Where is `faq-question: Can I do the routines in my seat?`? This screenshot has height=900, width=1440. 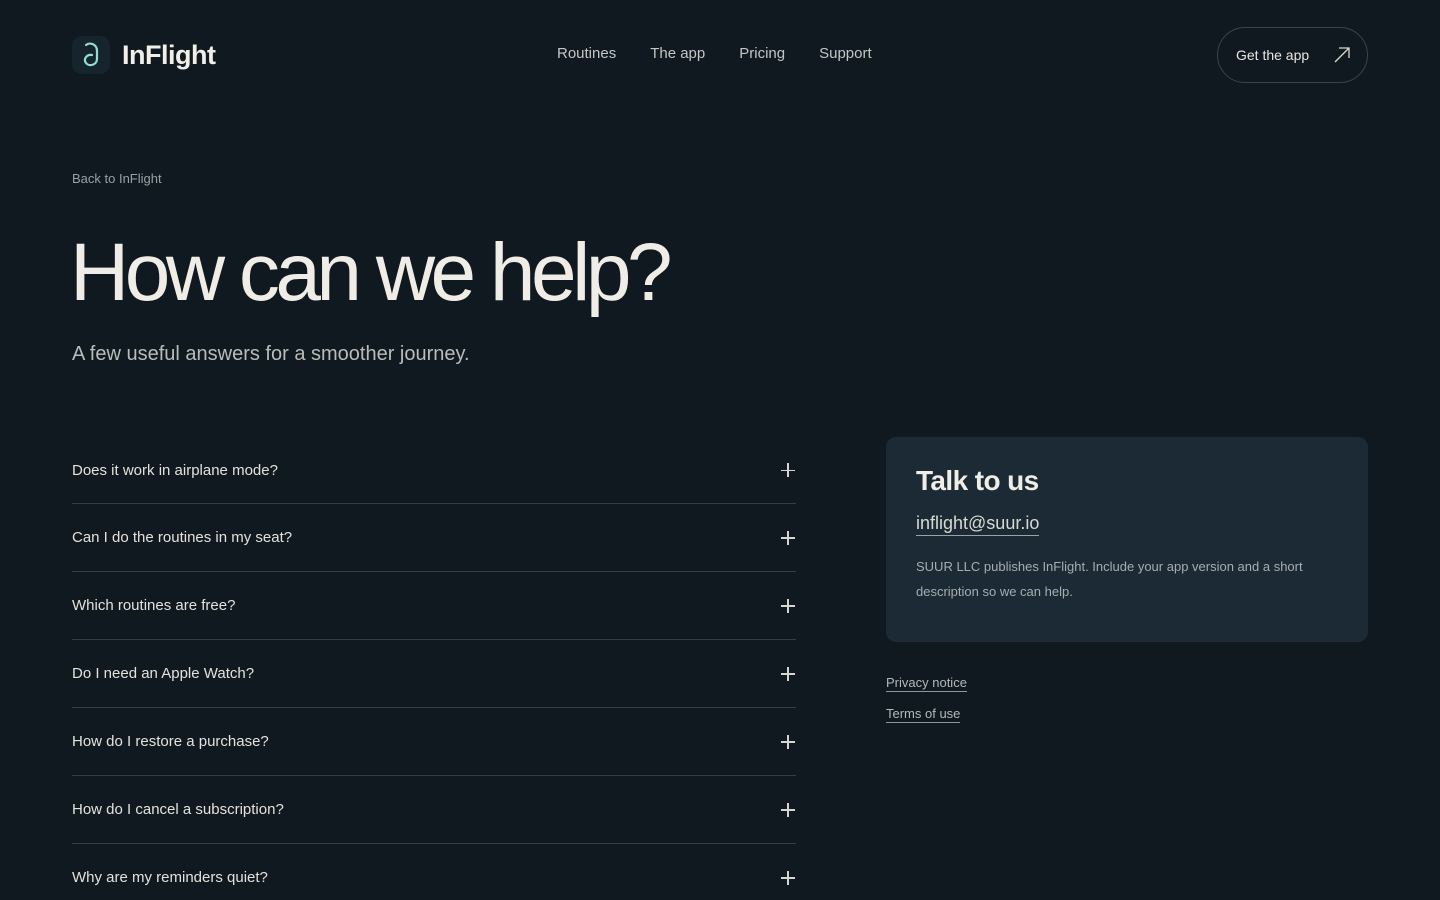
faq-question: Can I do the routines in my seat? is located at coordinates (182, 537).